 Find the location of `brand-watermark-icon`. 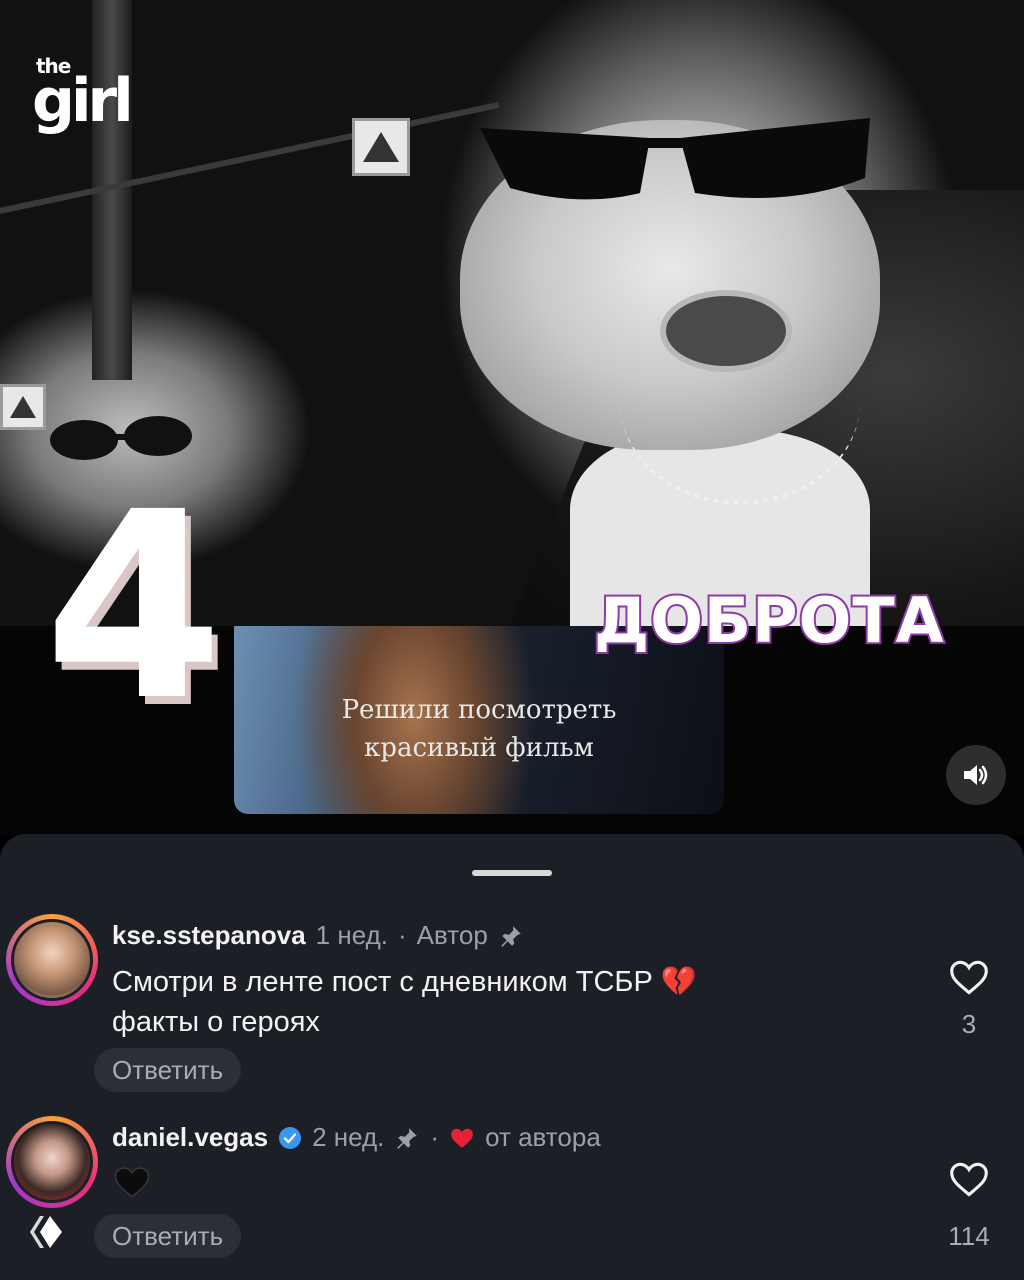

brand-watermark-icon is located at coordinates (46, 1232).